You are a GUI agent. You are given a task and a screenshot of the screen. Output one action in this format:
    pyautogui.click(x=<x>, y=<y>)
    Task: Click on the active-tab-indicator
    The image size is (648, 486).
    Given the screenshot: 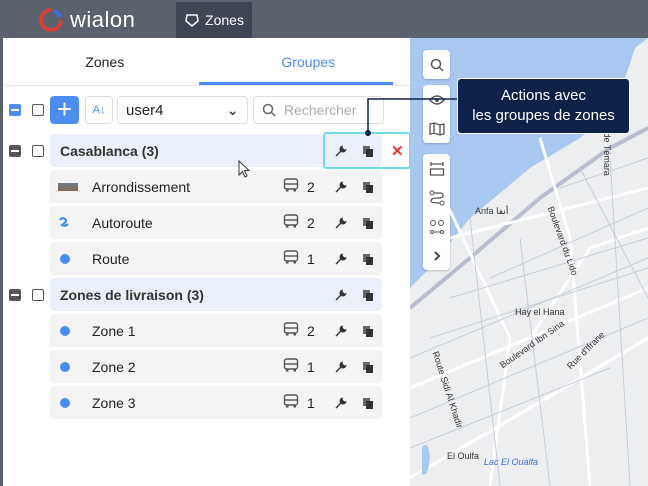 What is the action you would take?
    pyautogui.click(x=296, y=83)
    